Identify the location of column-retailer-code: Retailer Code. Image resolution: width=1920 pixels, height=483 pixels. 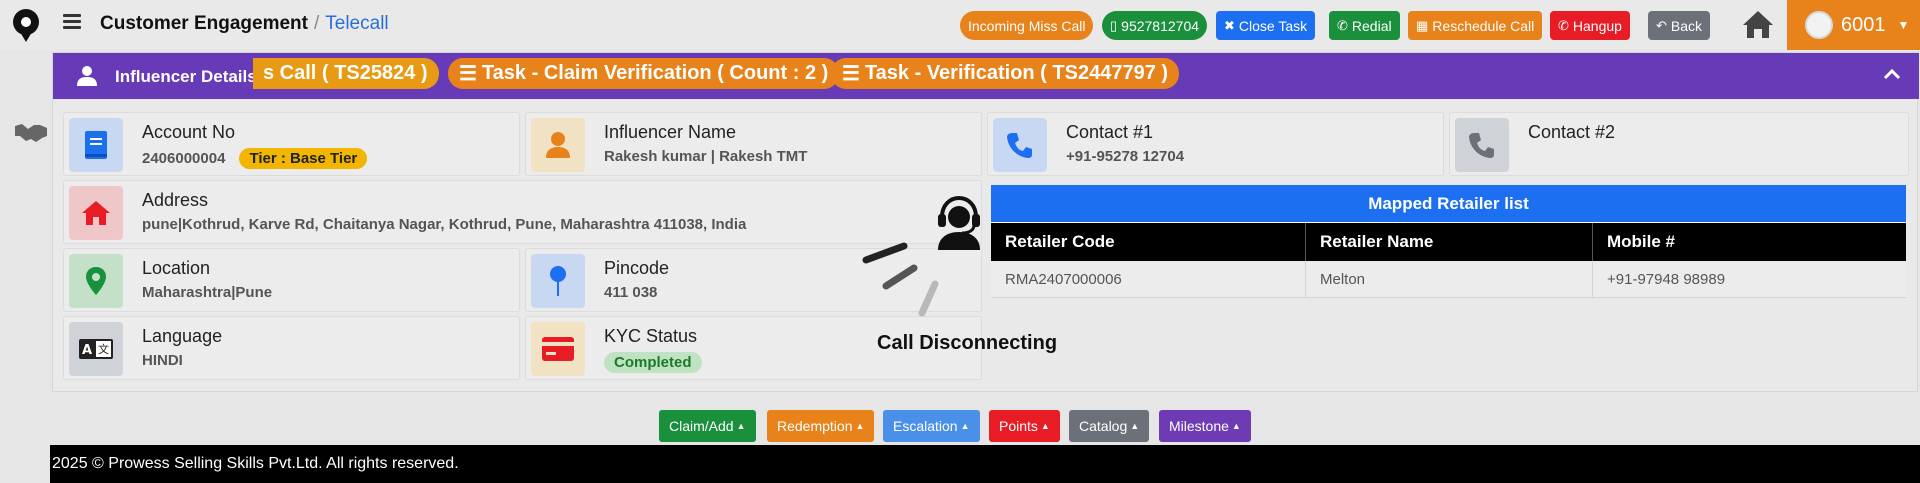
(1148, 242).